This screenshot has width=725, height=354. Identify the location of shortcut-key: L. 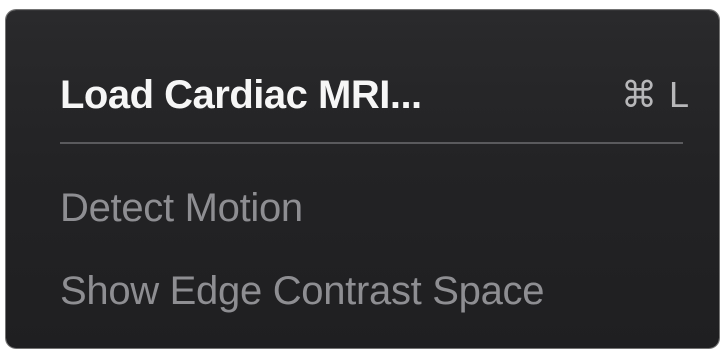
(678, 94).